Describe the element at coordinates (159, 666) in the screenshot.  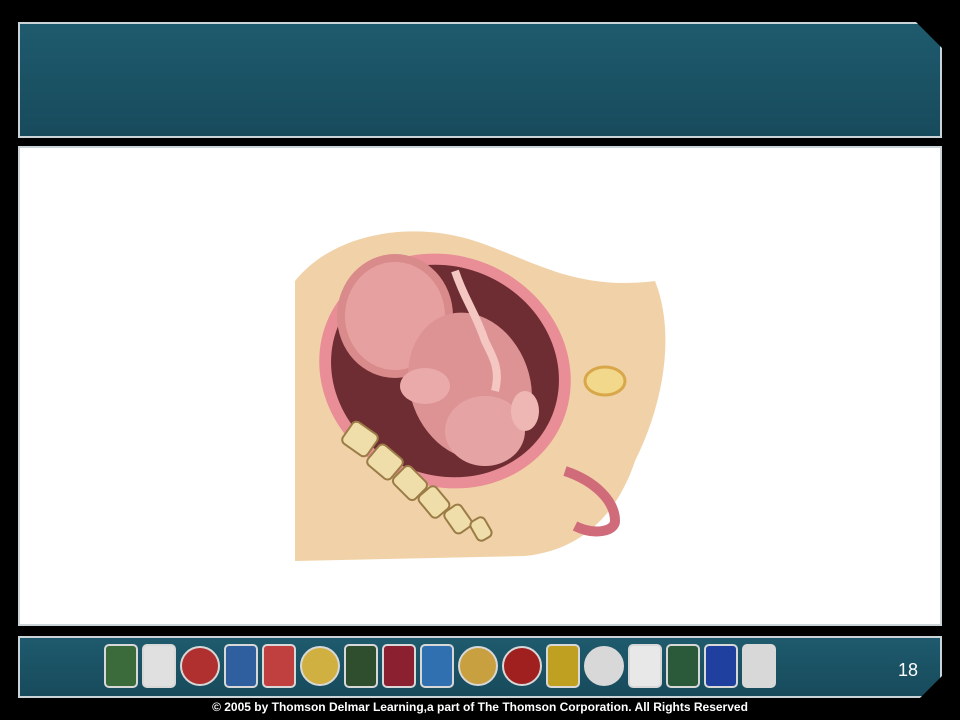
I see `county-patch-icon` at that location.